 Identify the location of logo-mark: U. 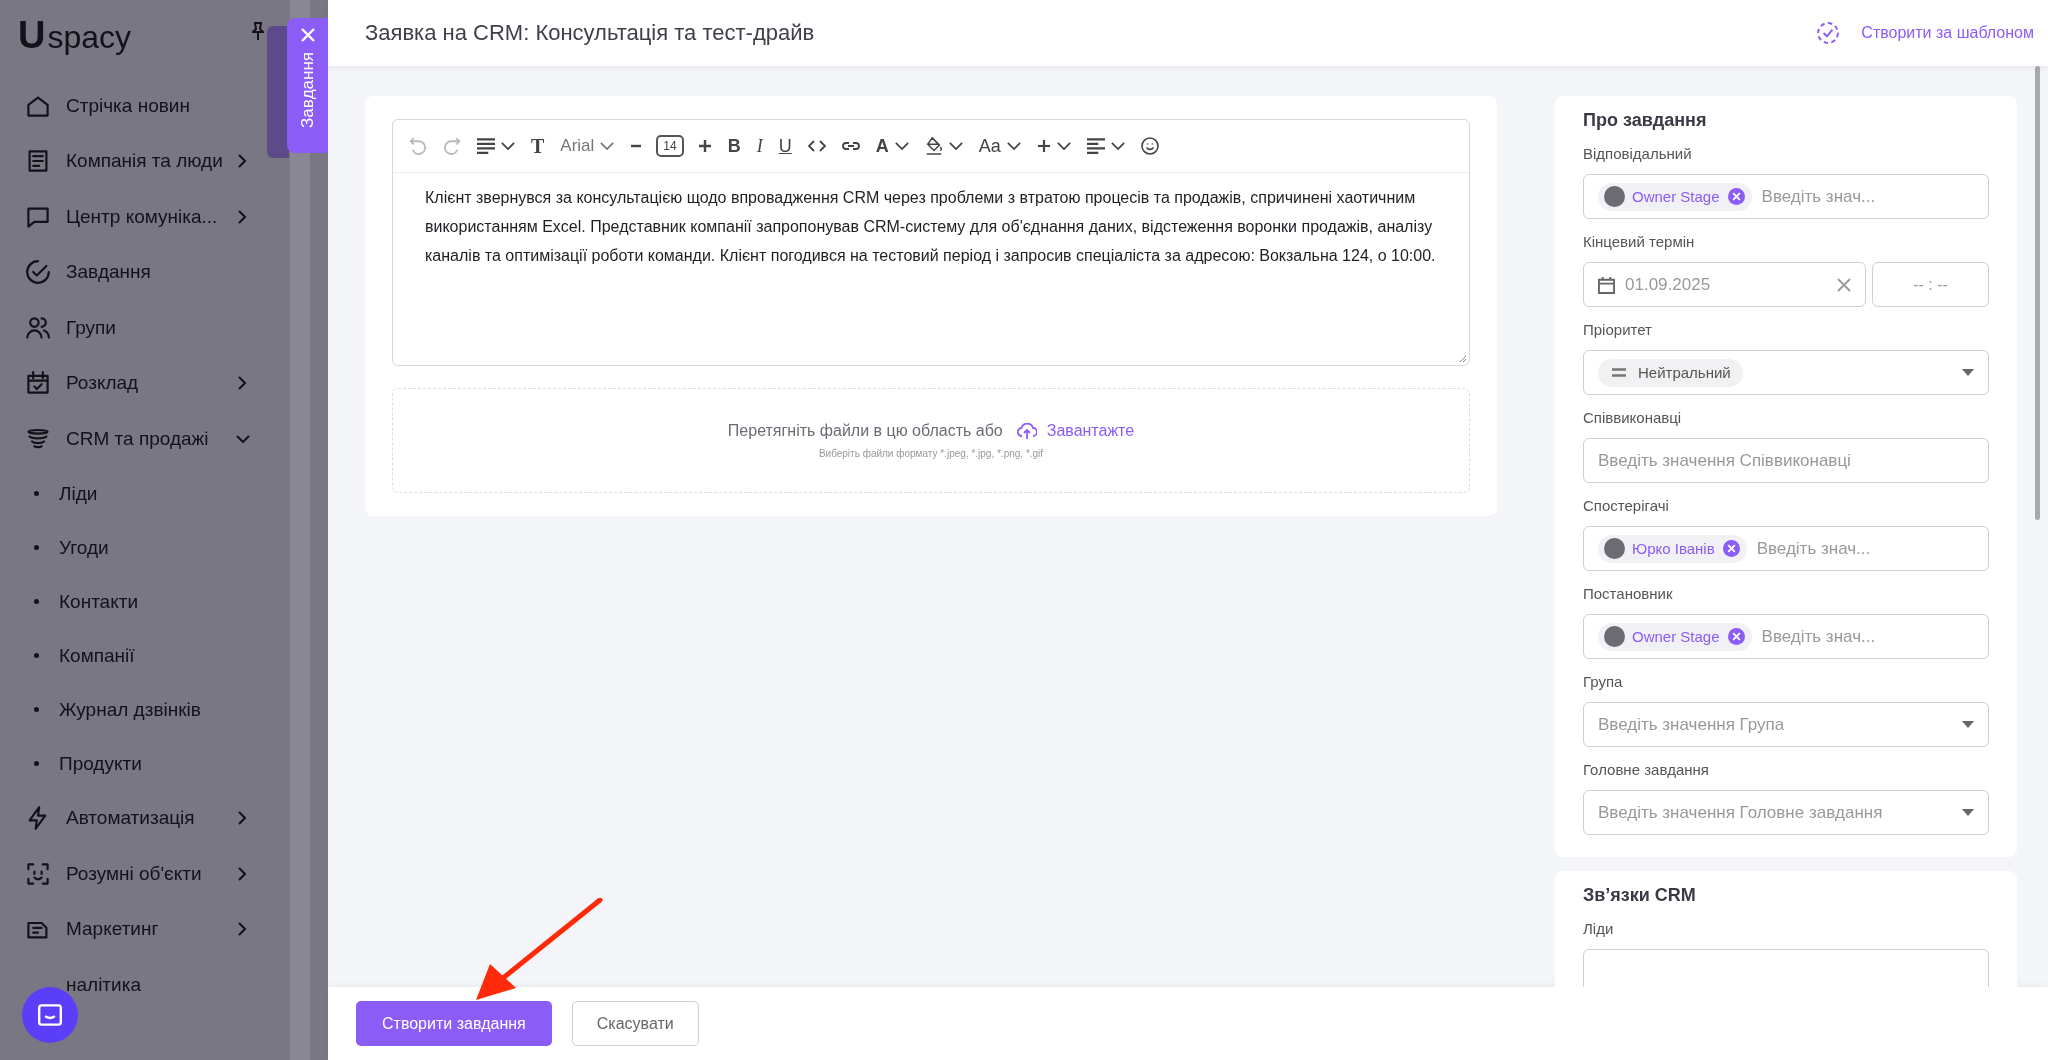
(32, 35).